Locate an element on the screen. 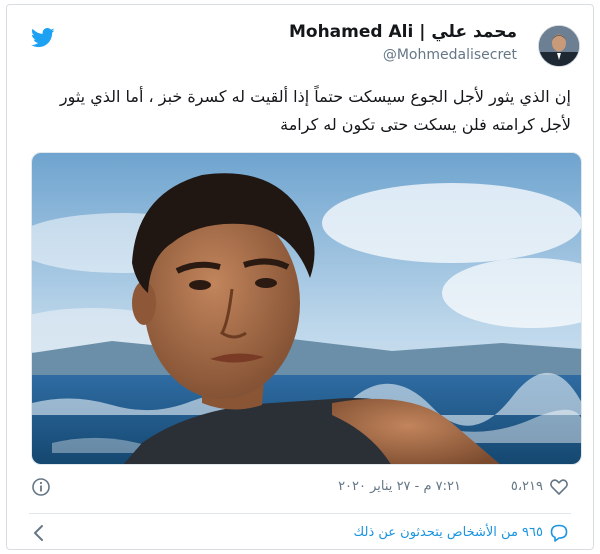 The image size is (600, 554). timestamp: ٧:٢١ م - ٢٧ يناير ٢٠٢٠ is located at coordinates (399, 486).